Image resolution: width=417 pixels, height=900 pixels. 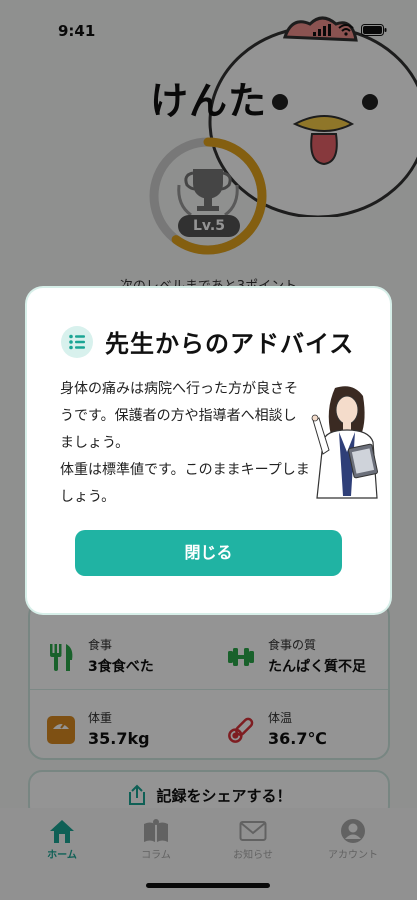 I want to click on advice-line: 体重は標準値です。このままキープしましょう。, so click(x=185, y=483).